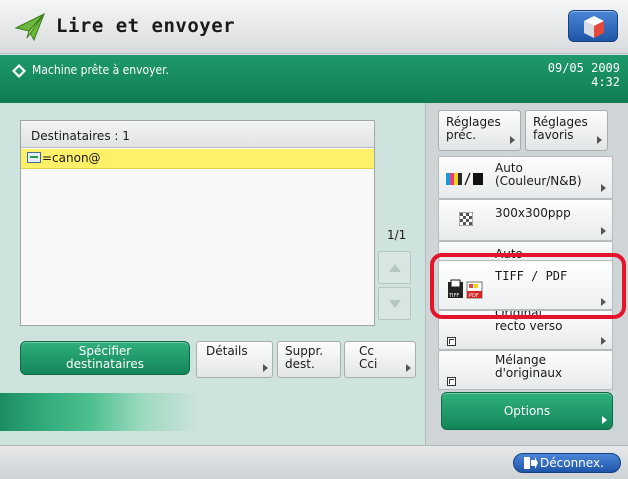 The image size is (628, 479). I want to click on color-mode-button: Auto (Couleur/N&B), so click(525, 177).